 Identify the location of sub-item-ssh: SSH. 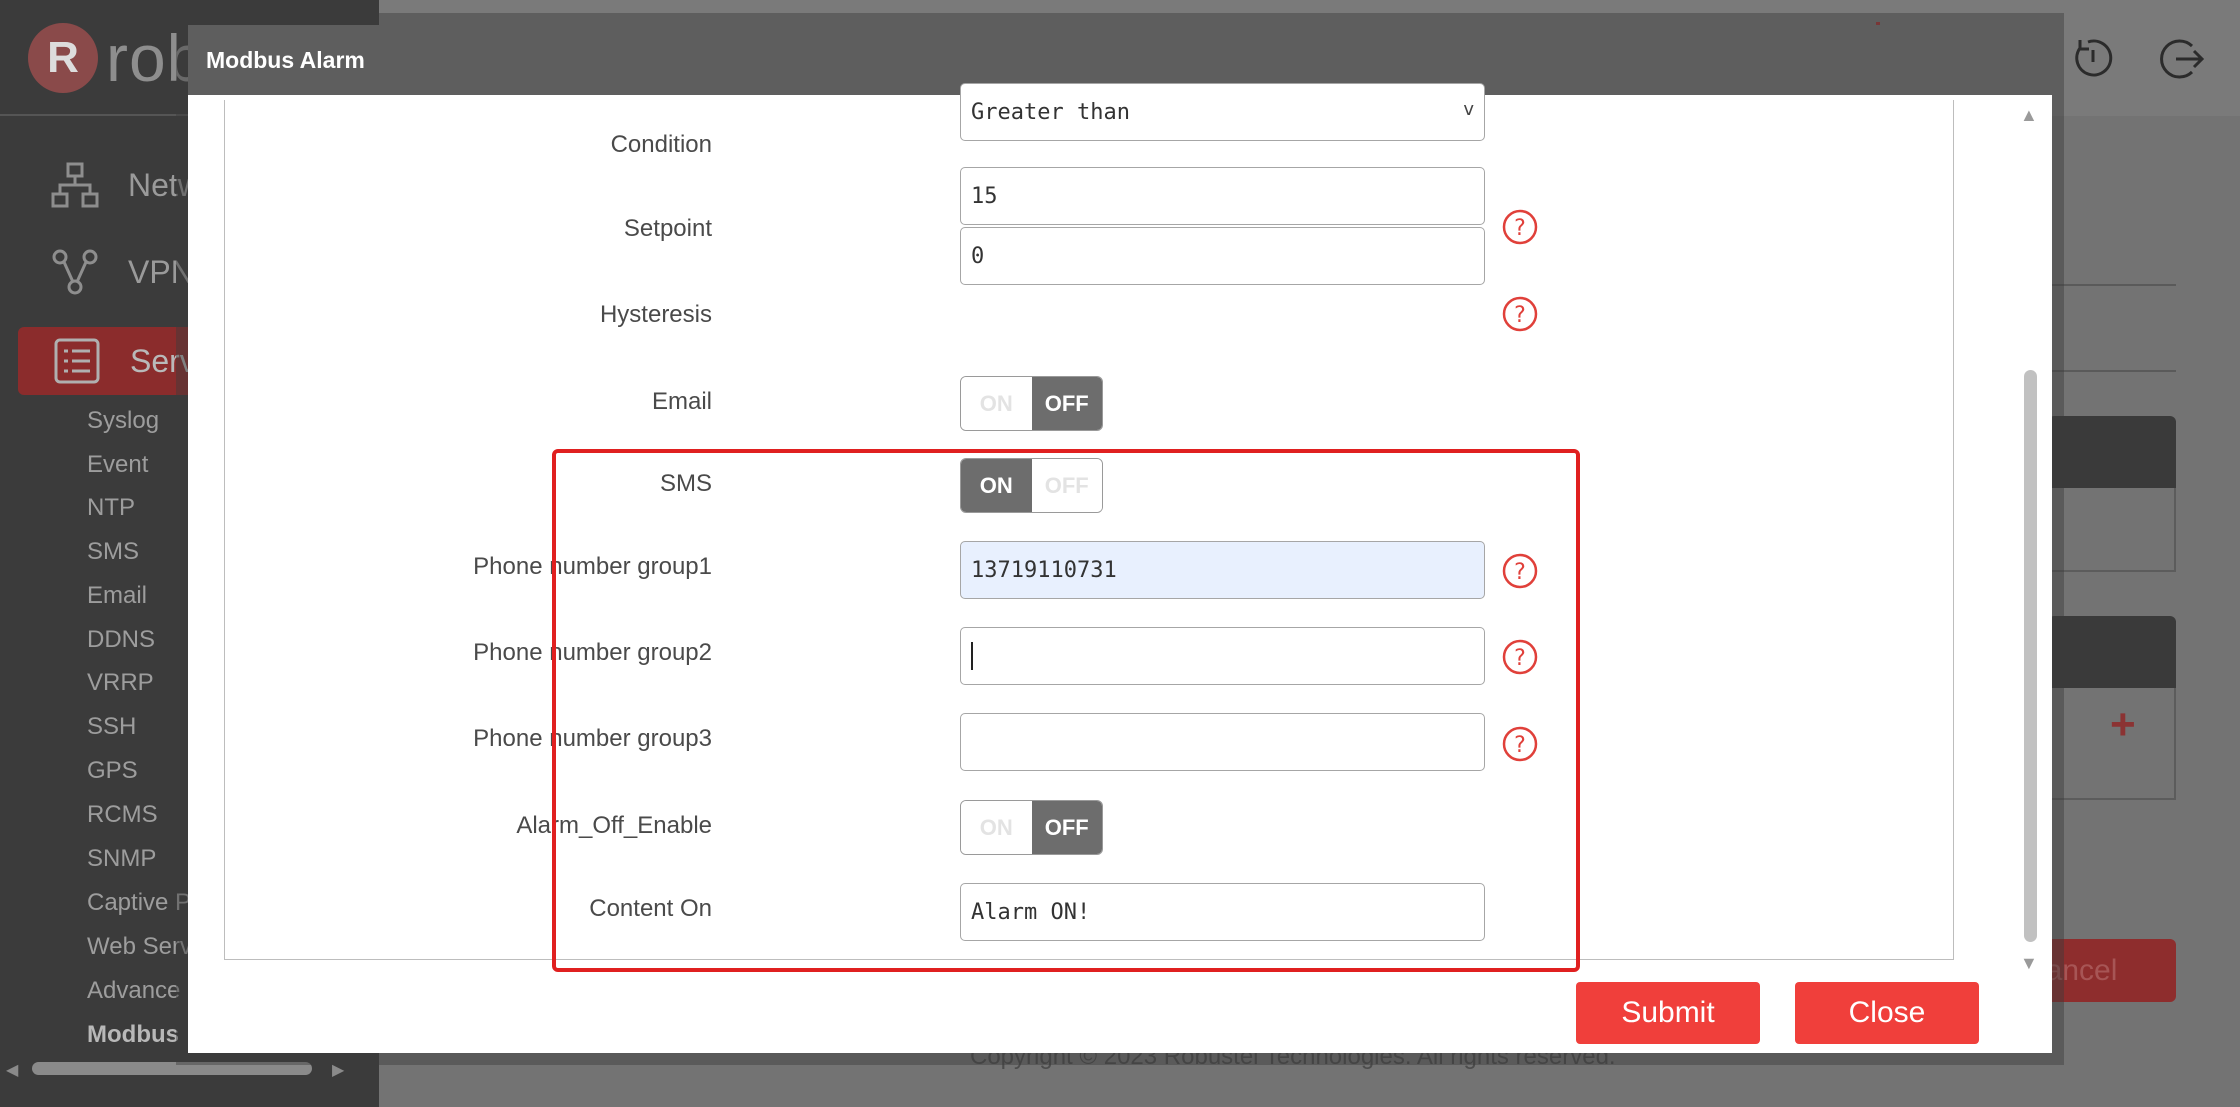
(111, 727).